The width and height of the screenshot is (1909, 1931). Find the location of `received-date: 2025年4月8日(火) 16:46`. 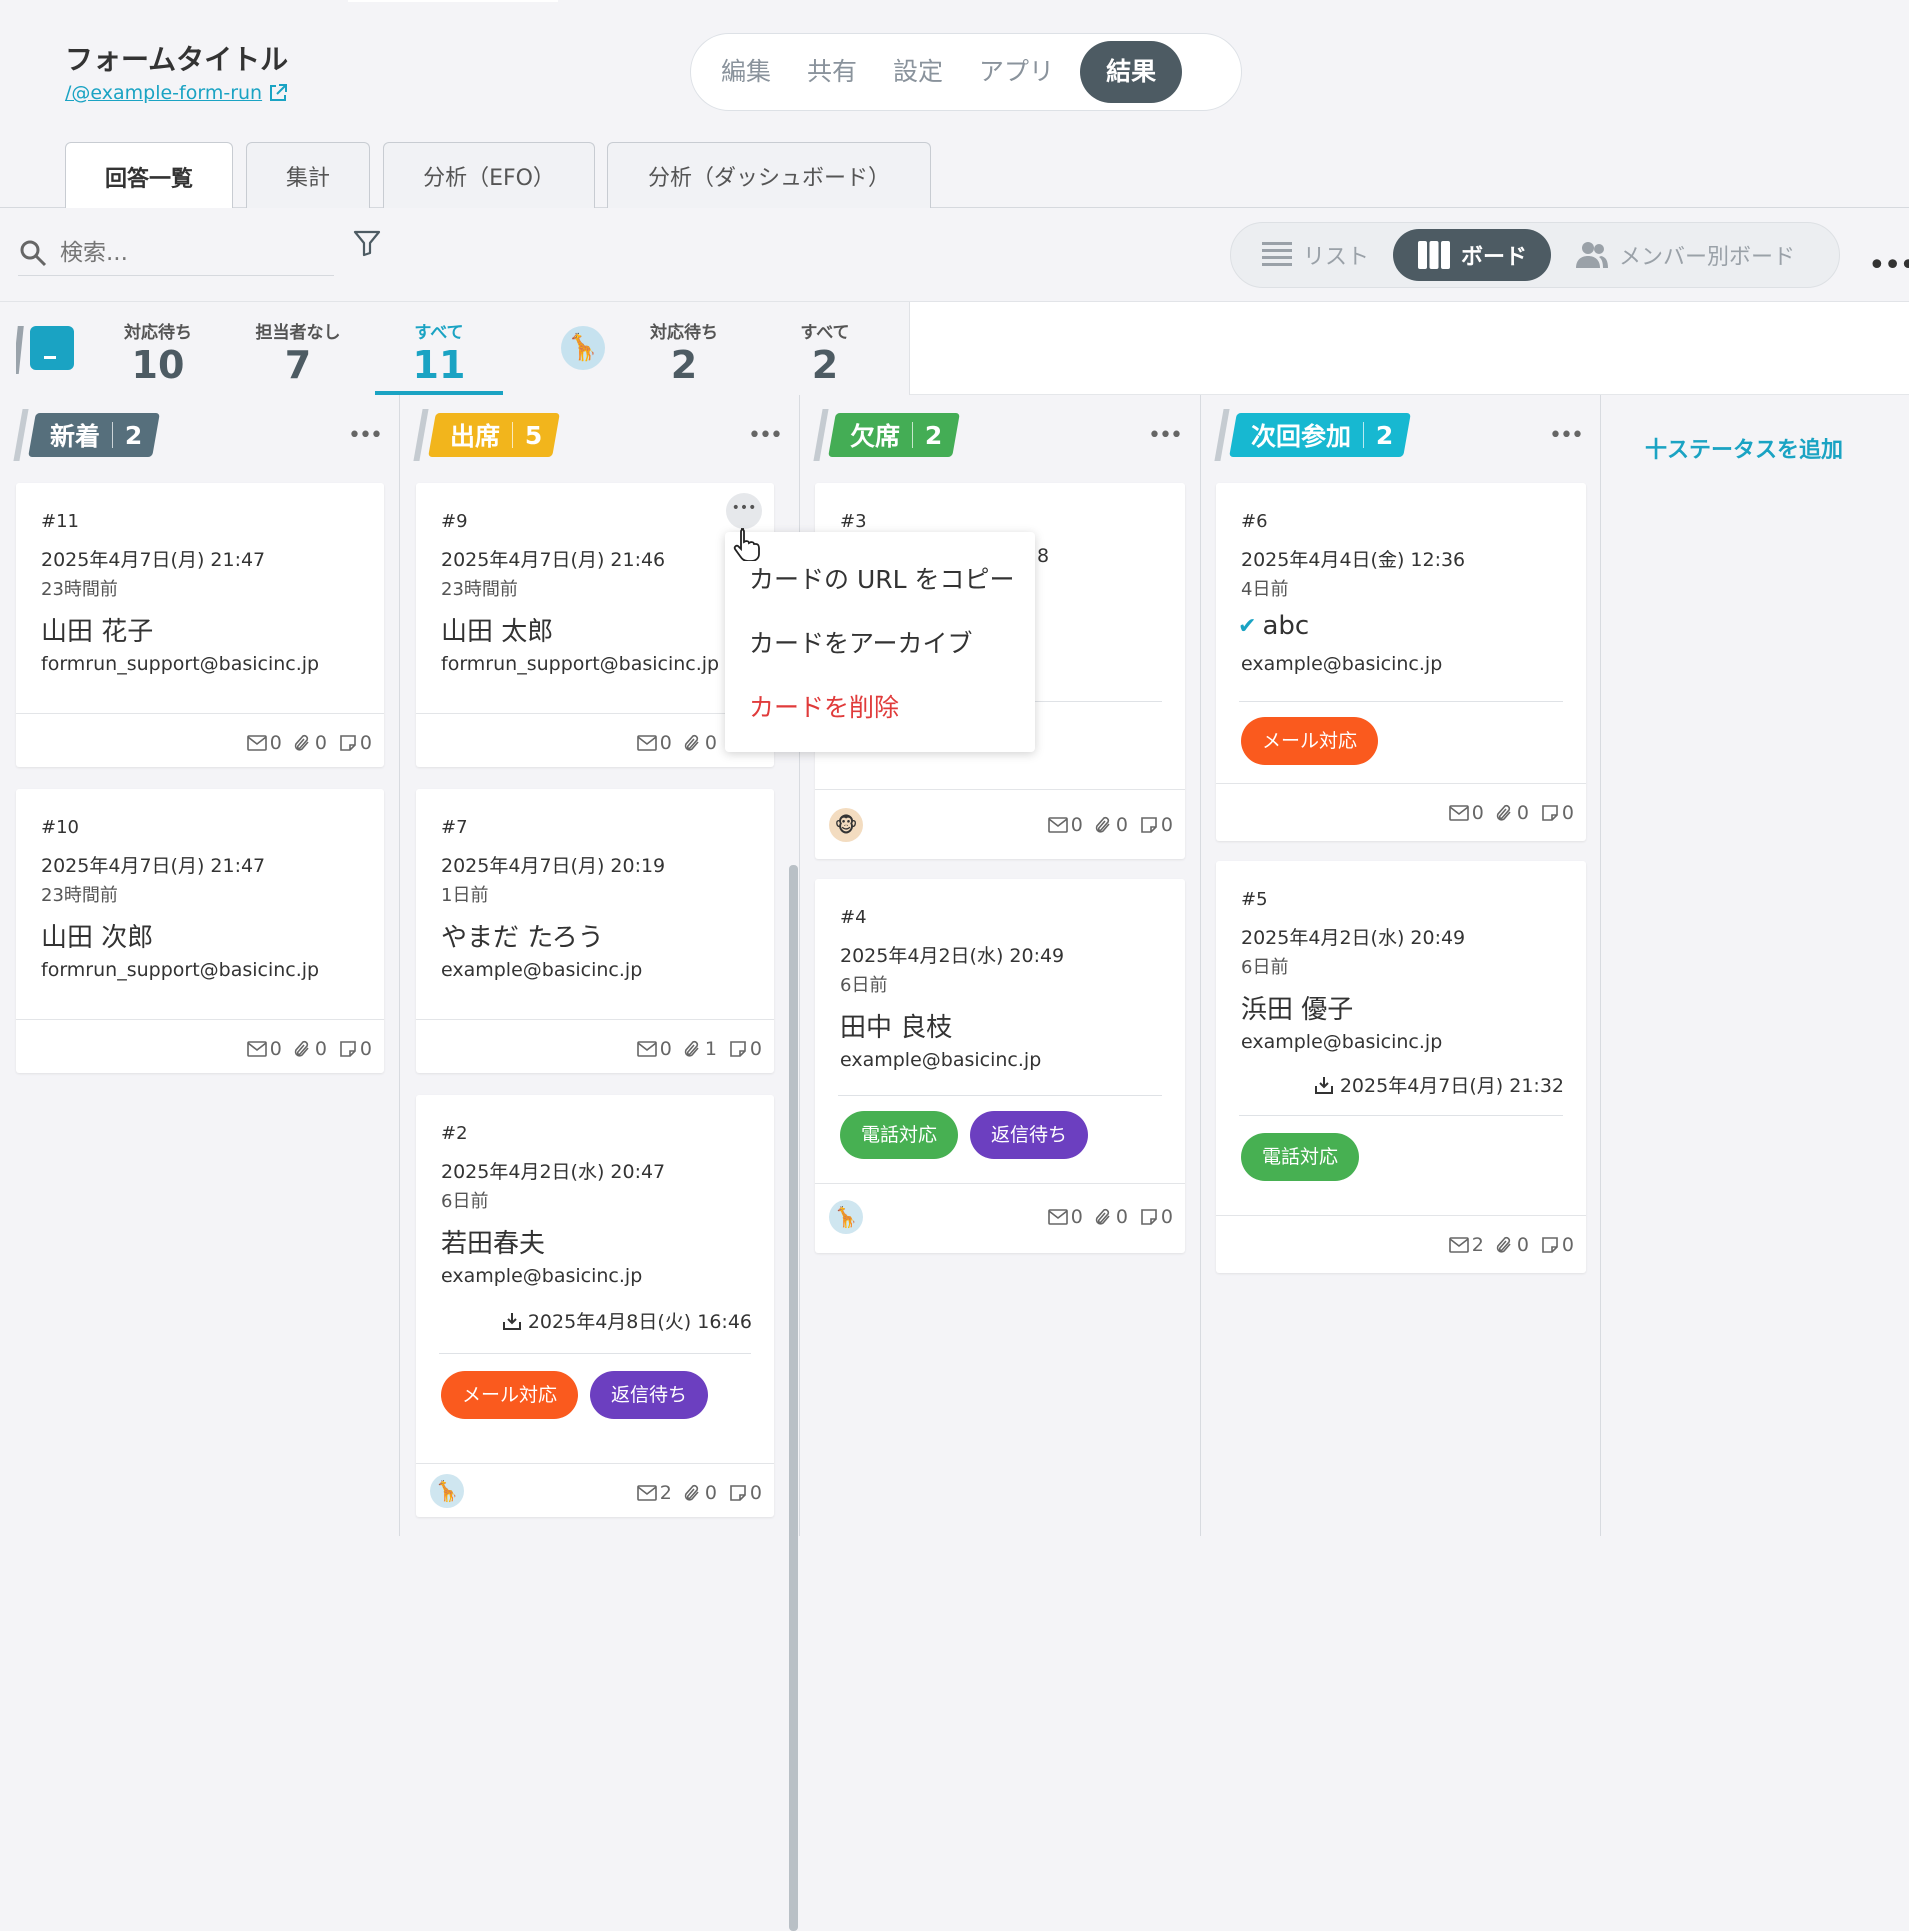

received-date: 2025年4月8日(火) 16:46 is located at coordinates (627, 1320).